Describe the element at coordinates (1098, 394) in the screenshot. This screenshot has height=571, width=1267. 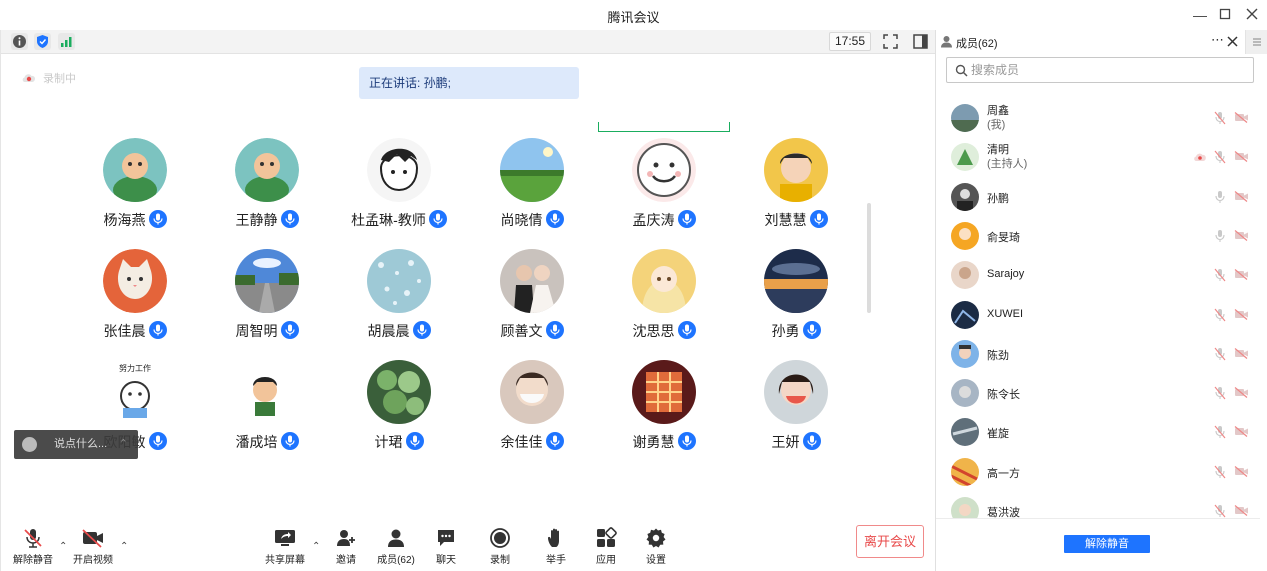
I see `member-row: 陈令长` at that location.